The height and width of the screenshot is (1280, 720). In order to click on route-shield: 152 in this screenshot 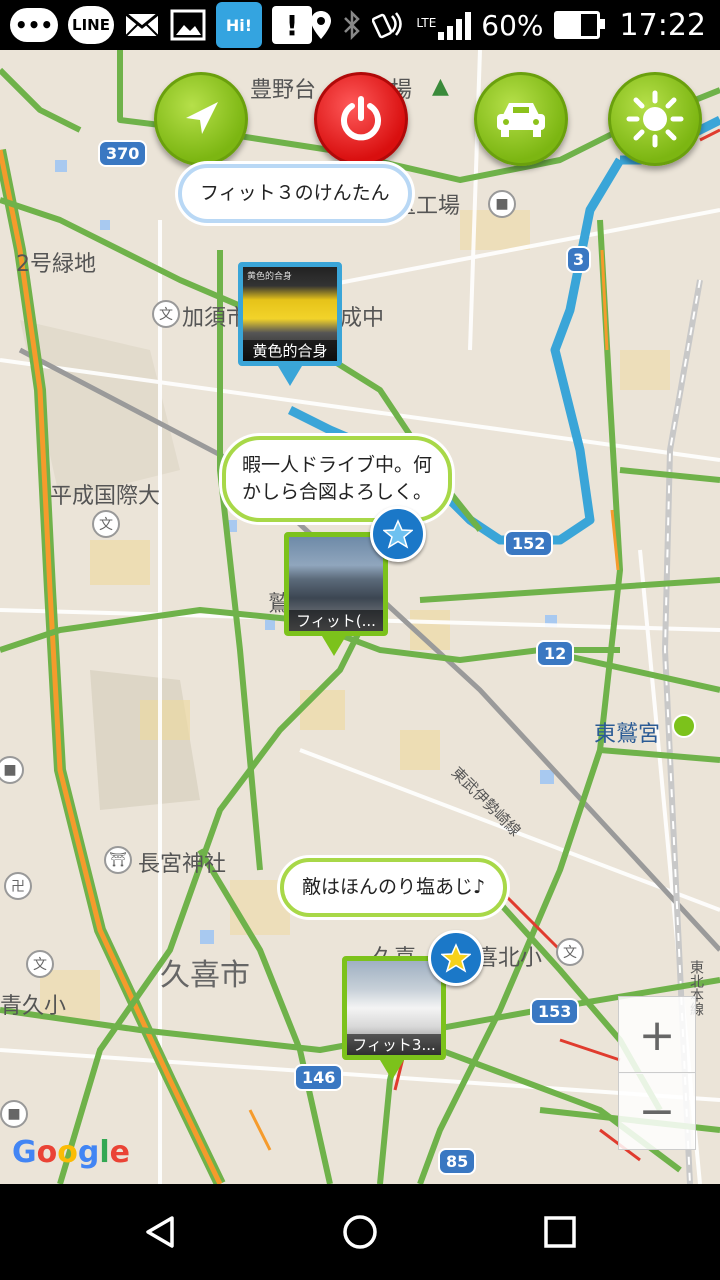, I will do `click(529, 543)`.